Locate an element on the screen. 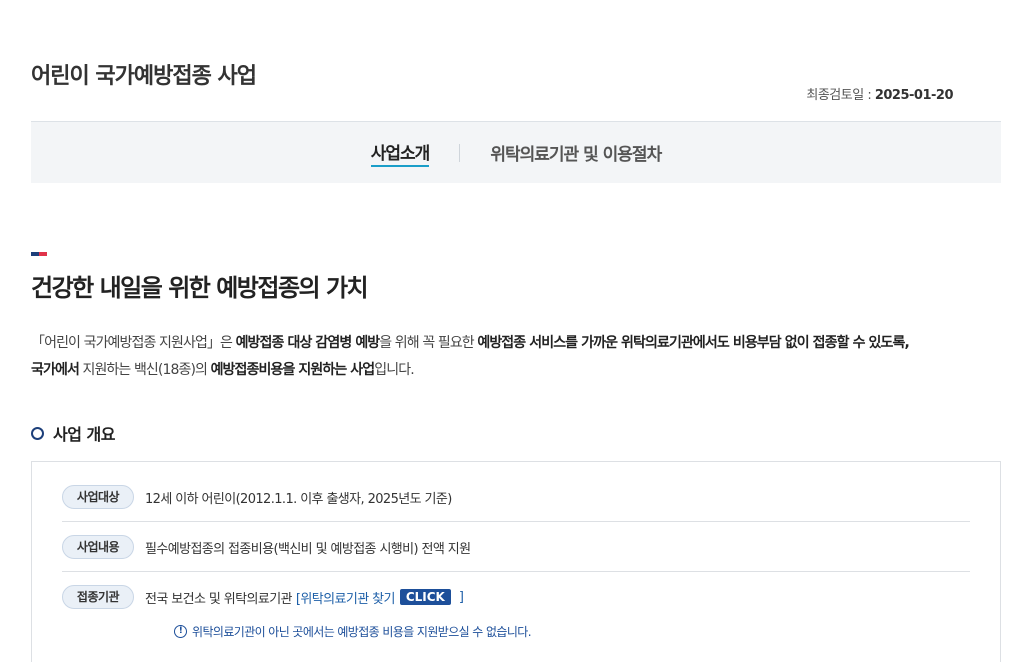 The height and width of the screenshot is (662, 1022). row-text: 전국 보건소 및 위탁의료기관 is located at coordinates (219, 599).